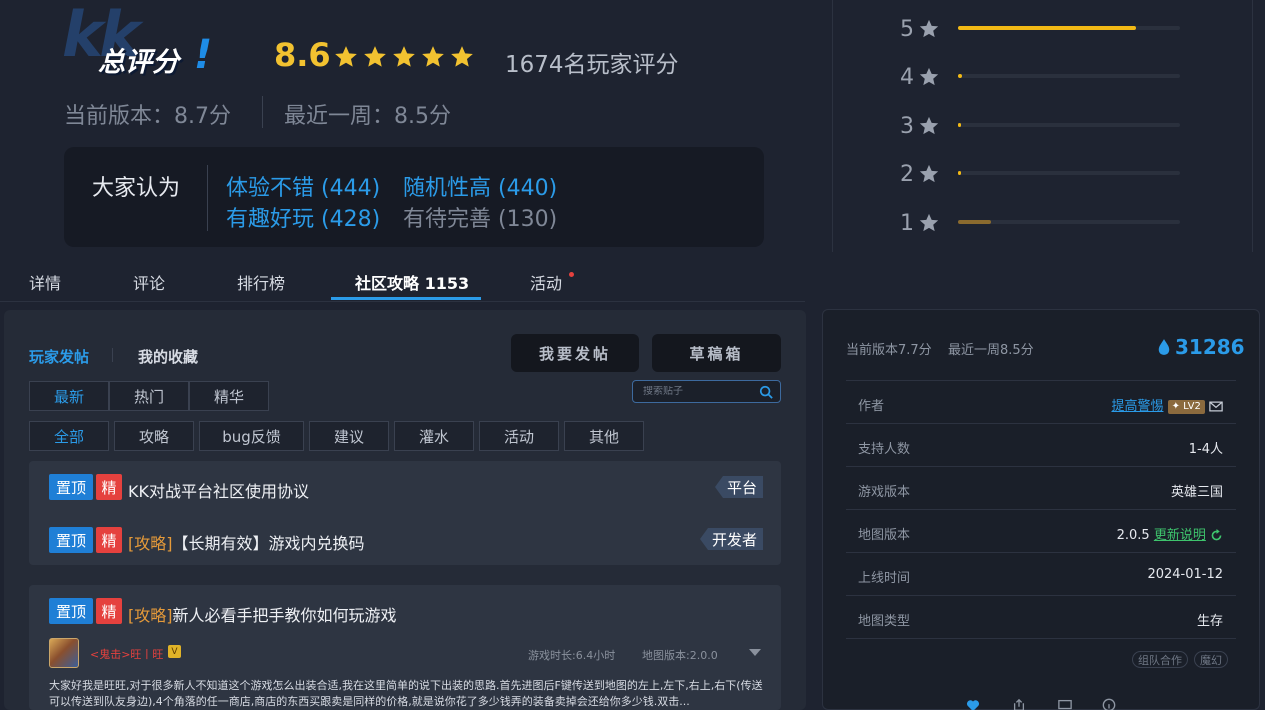 The image size is (1265, 710). I want to click on post-title-text: 【长期有效】游戏内兑换码, so click(268, 543).